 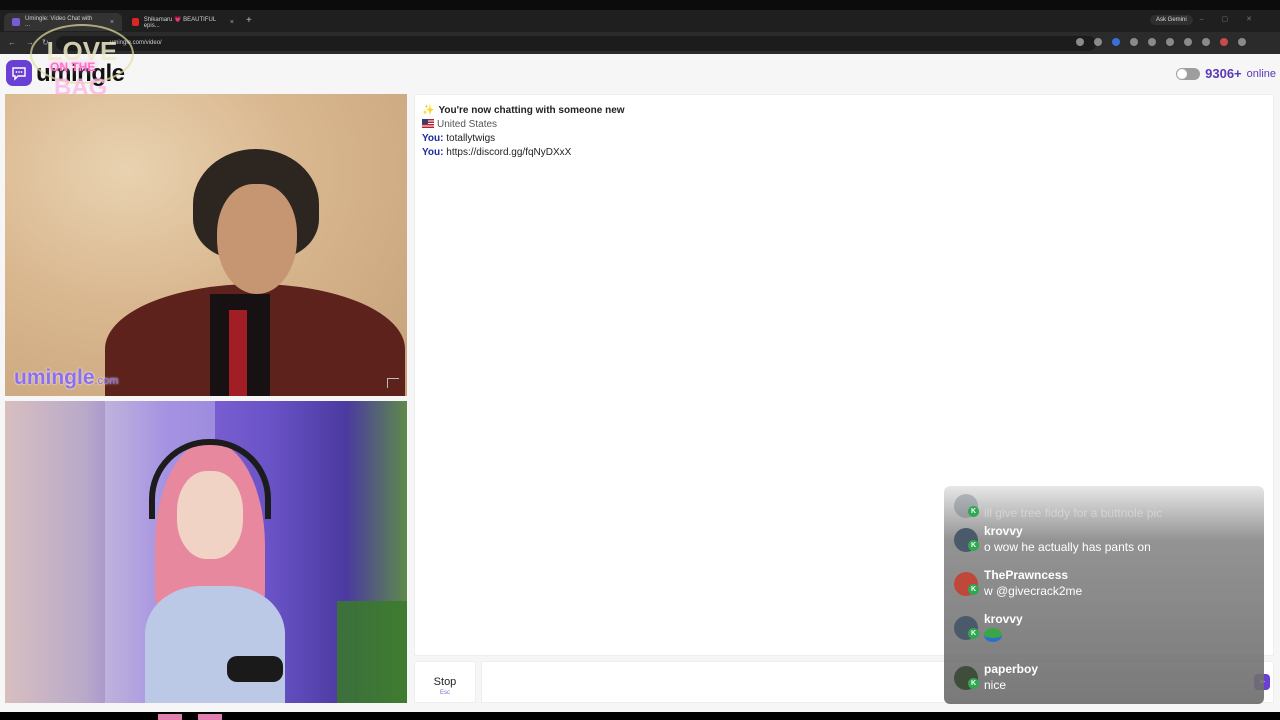 What do you see at coordinates (206, 245) in the screenshot?
I see `stranger-video: umingle.com` at bounding box center [206, 245].